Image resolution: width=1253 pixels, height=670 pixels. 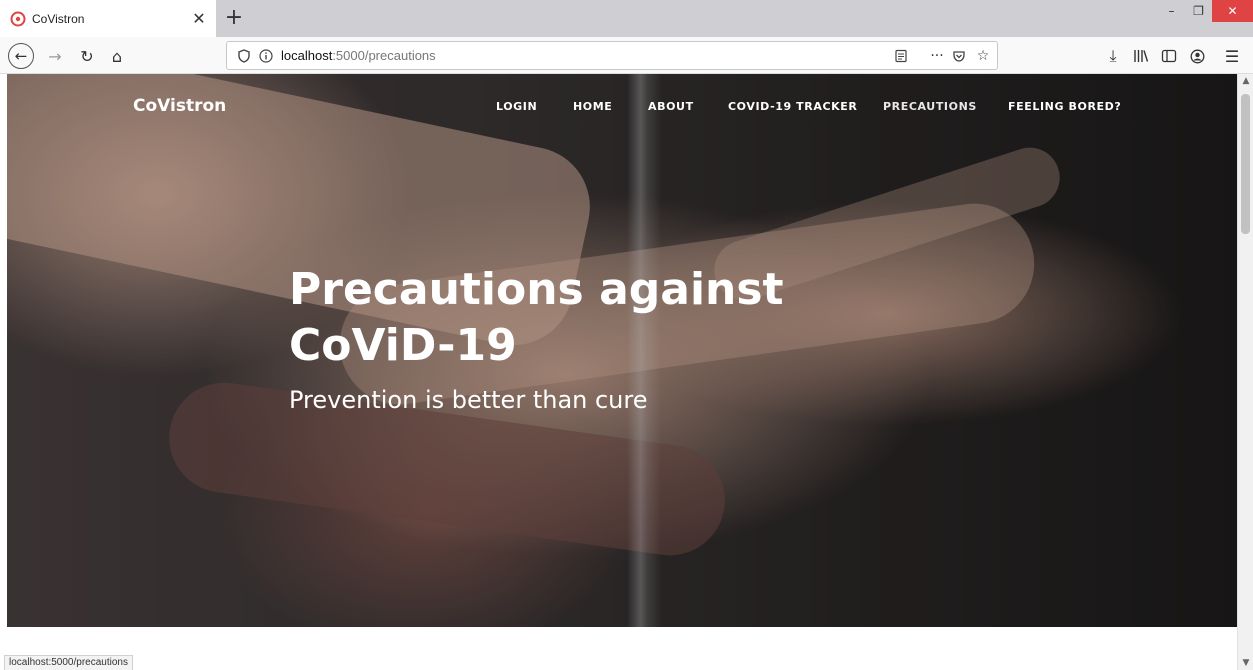 What do you see at coordinates (1169, 56) in the screenshot?
I see `sidebar-icon` at bounding box center [1169, 56].